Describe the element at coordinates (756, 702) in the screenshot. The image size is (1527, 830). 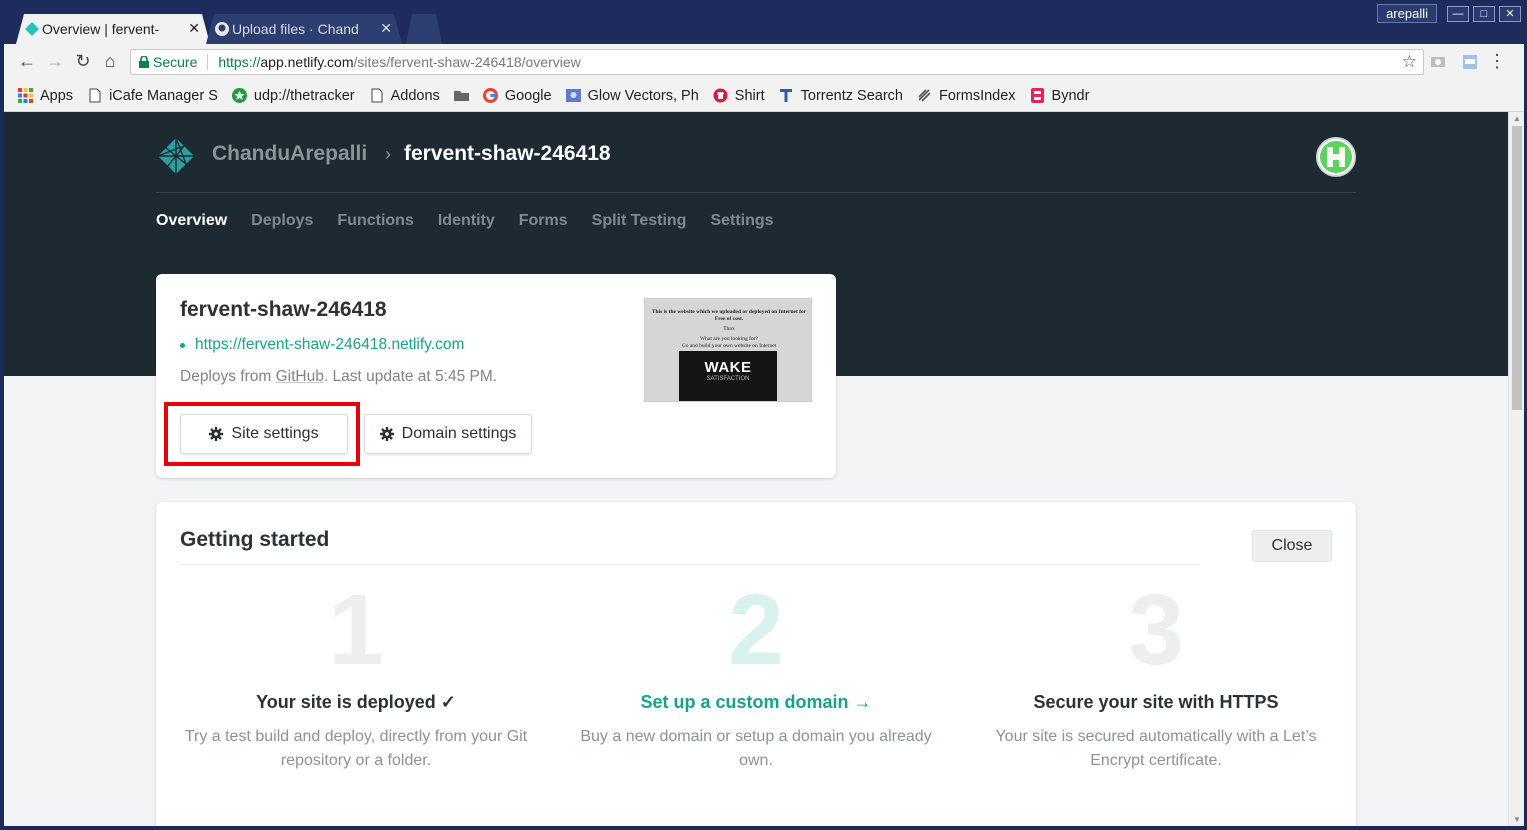
I see `custom-domain-link: Set up a custom domain →` at that location.